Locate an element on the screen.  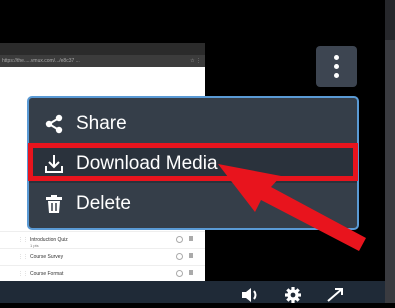
menu-item-label: Delete is located at coordinates (103, 203).